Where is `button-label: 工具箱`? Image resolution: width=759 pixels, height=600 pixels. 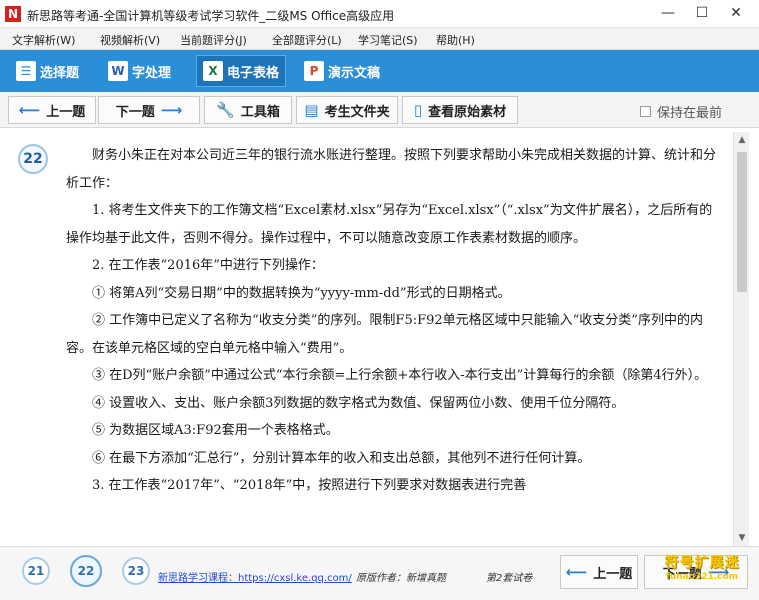
button-label: 工具箱 is located at coordinates (260, 112).